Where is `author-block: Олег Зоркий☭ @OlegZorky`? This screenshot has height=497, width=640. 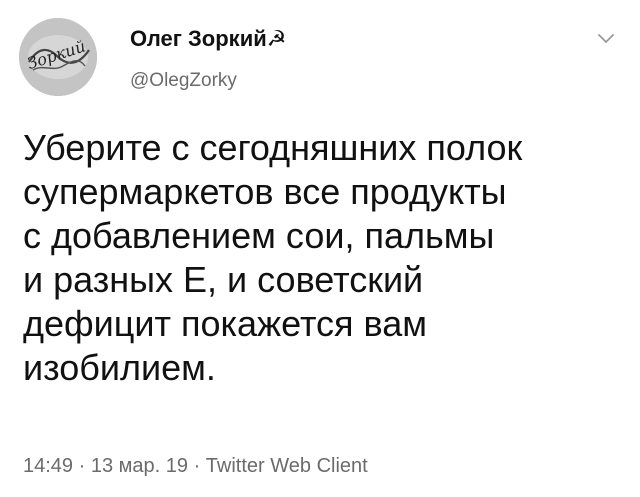 author-block: Олег Зоркий☭ @OlegZorky is located at coordinates (208, 58).